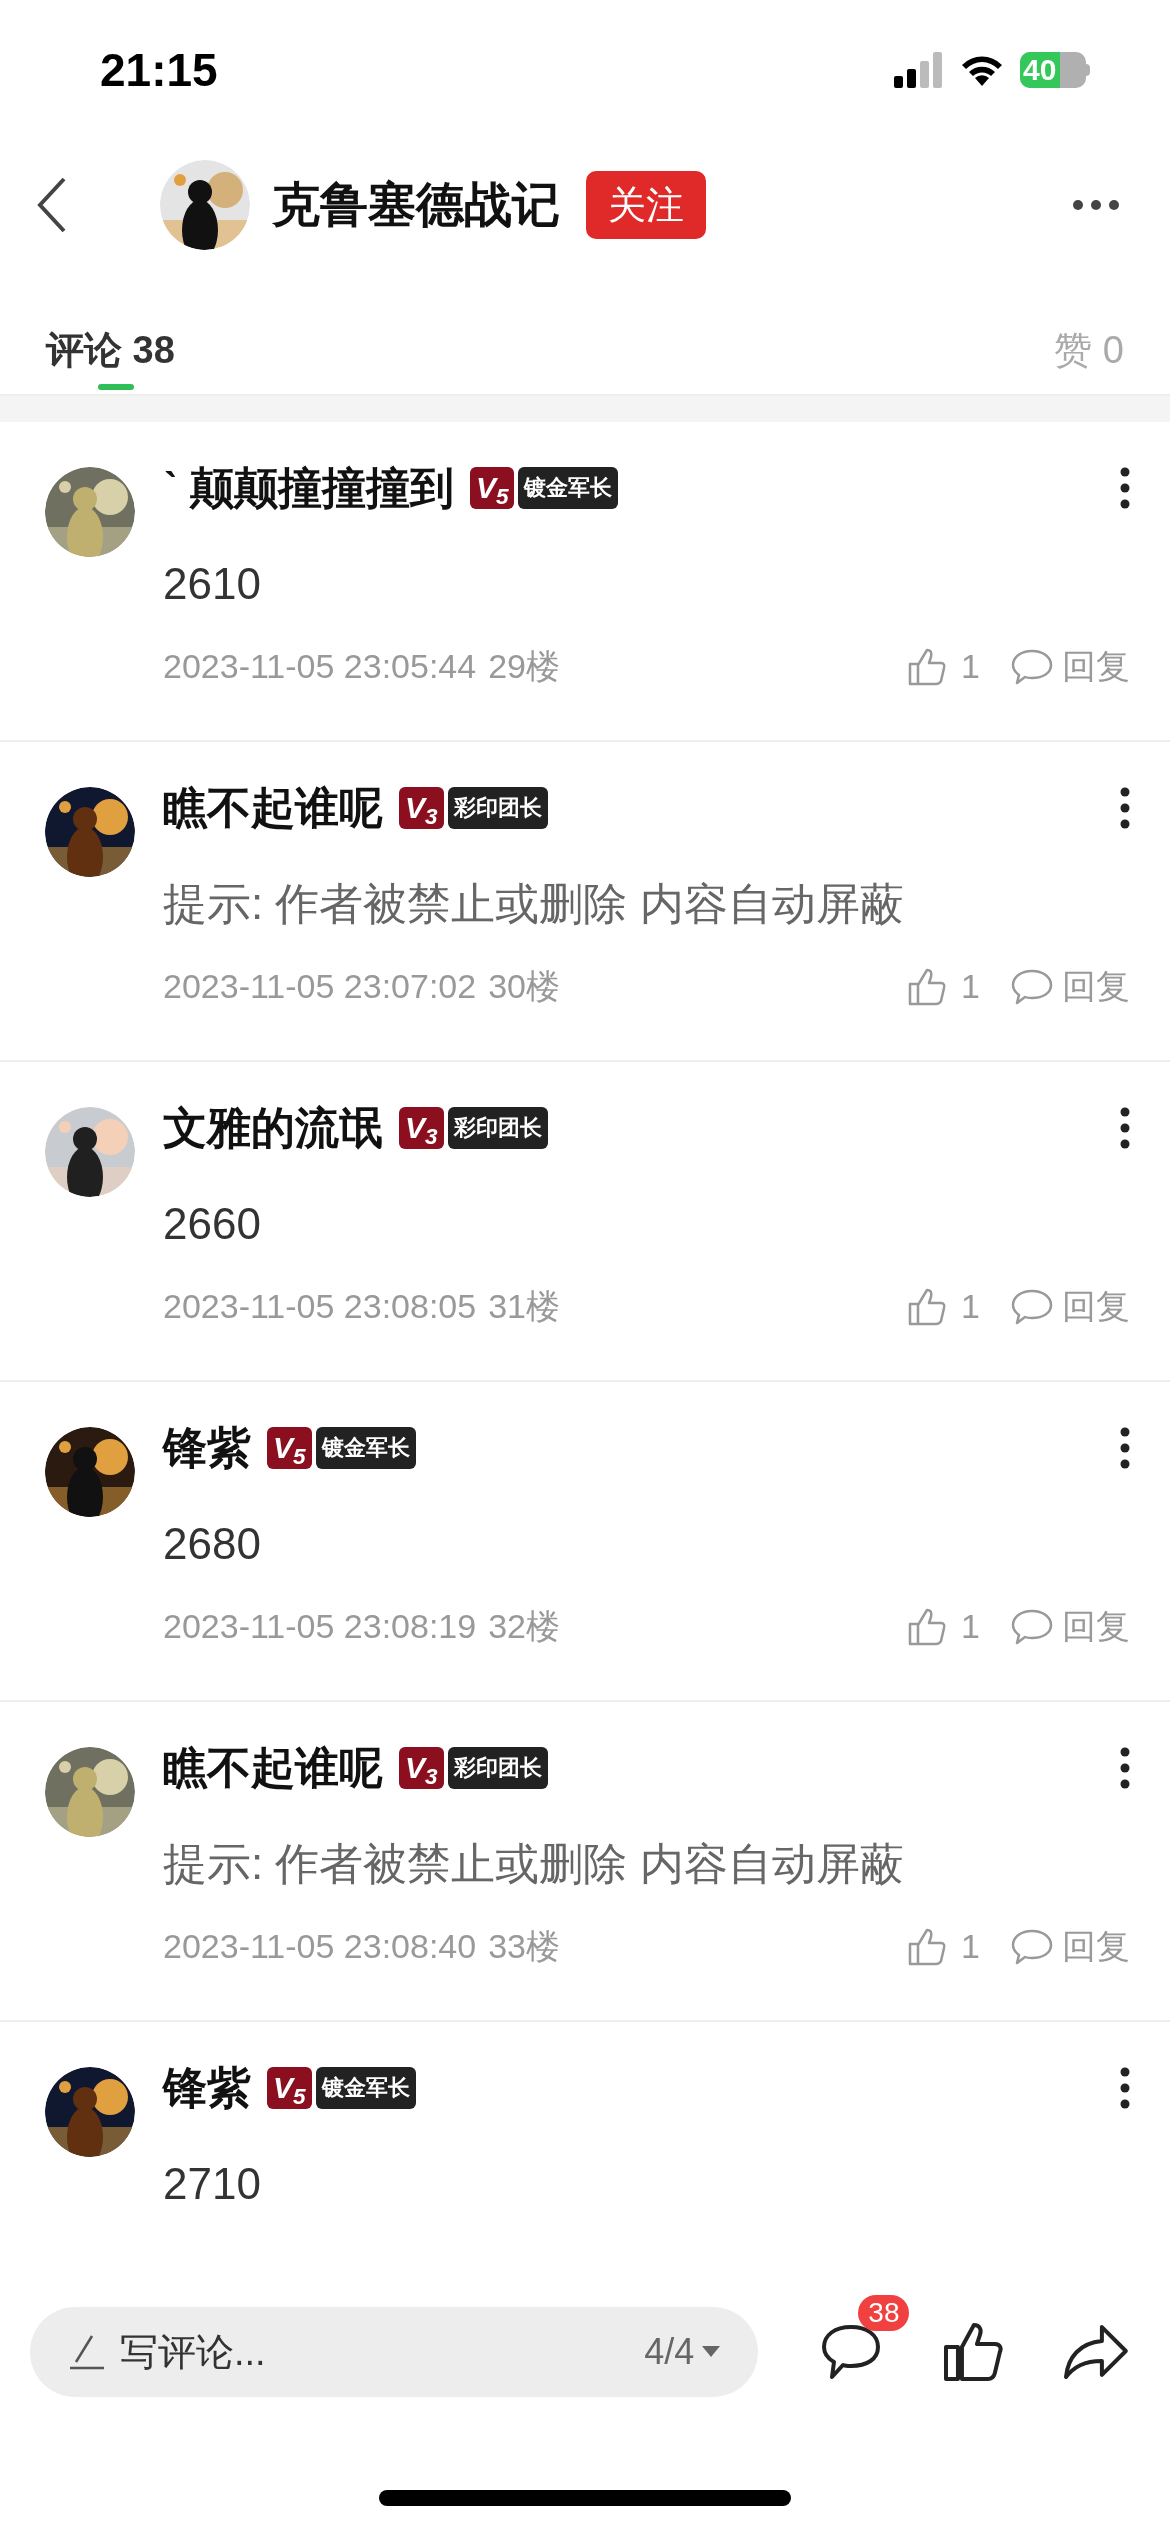 Image resolution: width=1170 pixels, height=2532 pixels. Describe the element at coordinates (86, 2352) in the screenshot. I see `pen-icon` at that location.